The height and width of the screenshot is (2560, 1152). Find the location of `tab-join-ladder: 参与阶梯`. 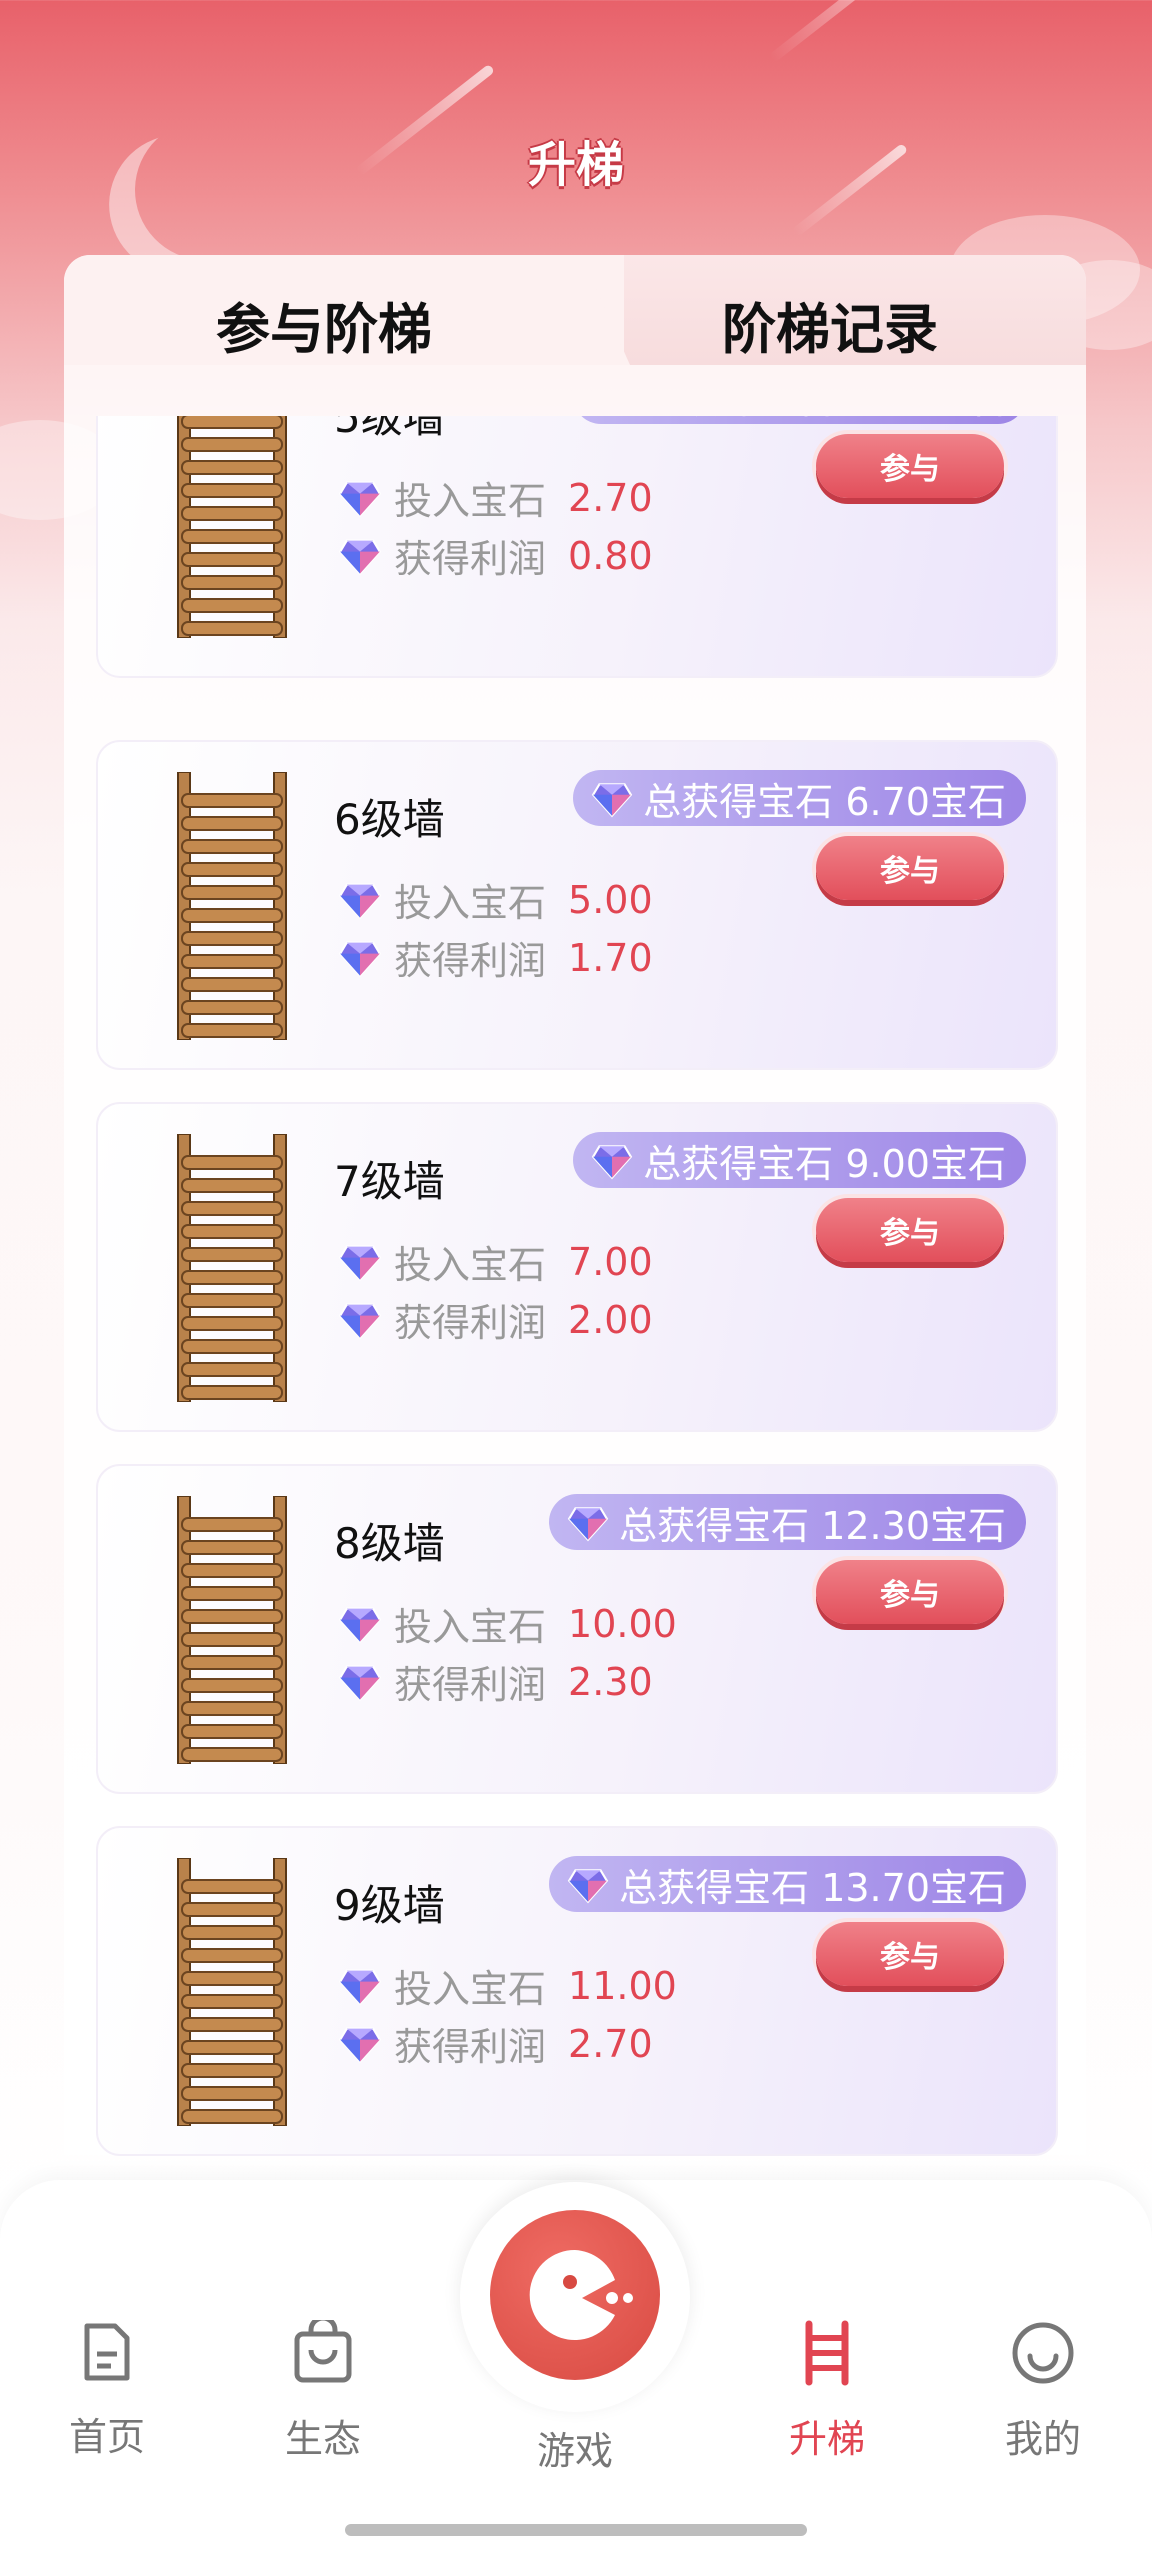

tab-join-ladder: 参与阶梯 is located at coordinates (324, 324).